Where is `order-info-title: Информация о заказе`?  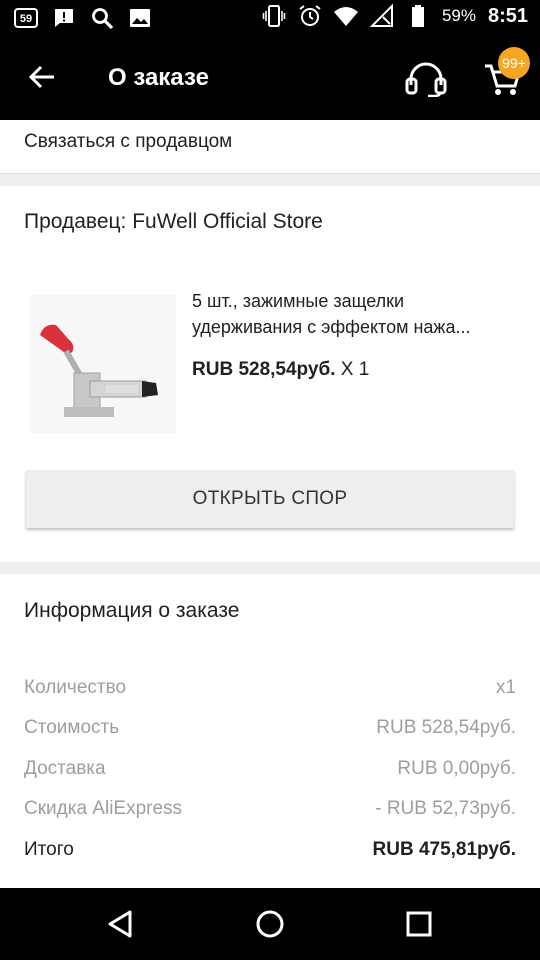
order-info-title: Информация о заказе is located at coordinates (132, 610).